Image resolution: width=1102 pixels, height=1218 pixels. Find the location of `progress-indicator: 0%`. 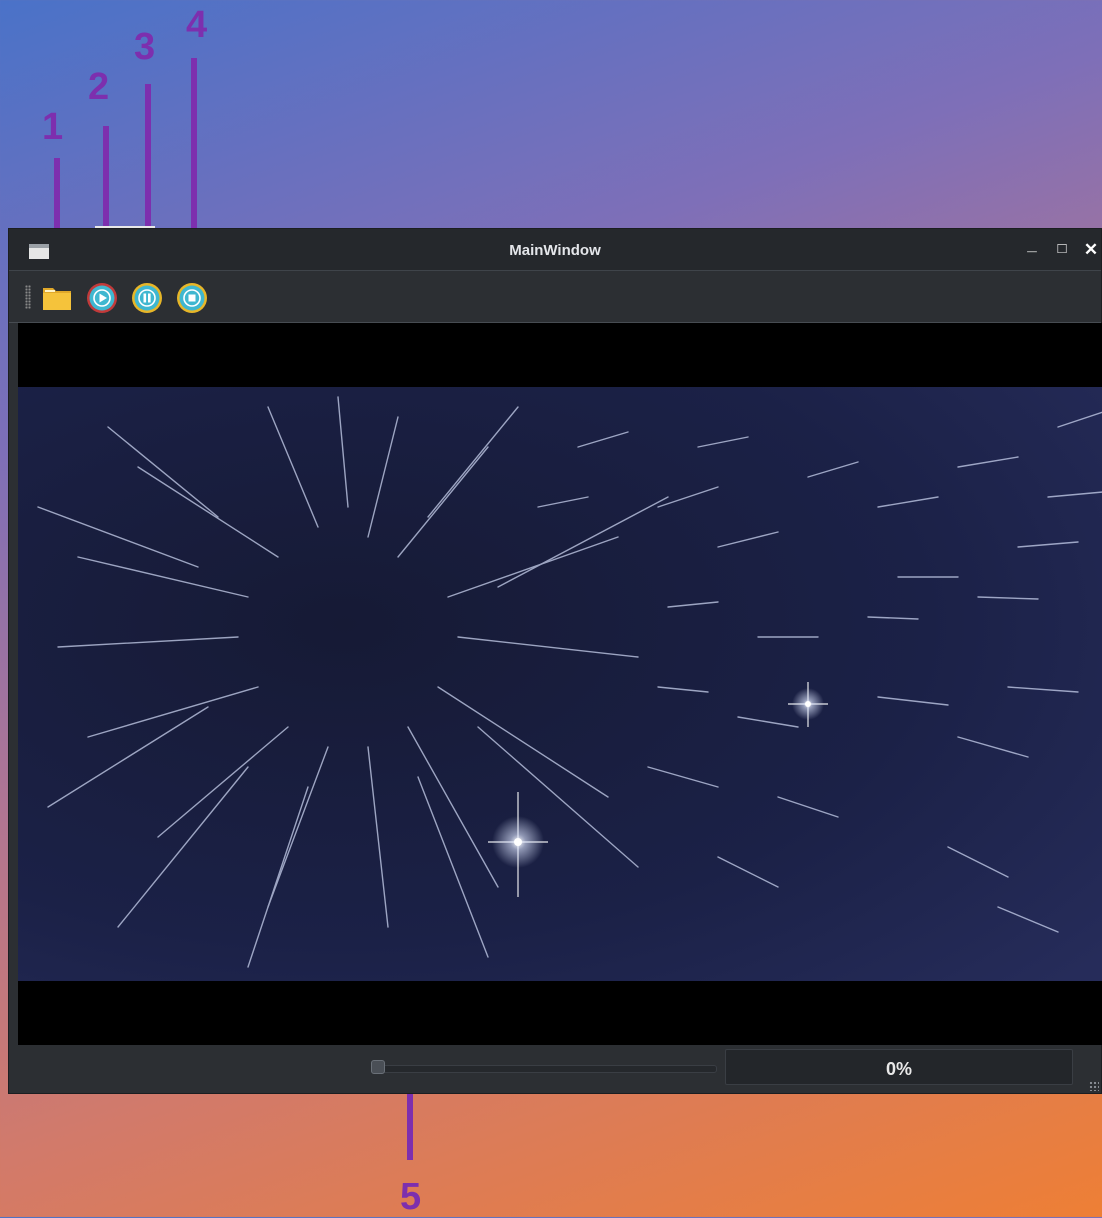

progress-indicator: 0% is located at coordinates (899, 1067).